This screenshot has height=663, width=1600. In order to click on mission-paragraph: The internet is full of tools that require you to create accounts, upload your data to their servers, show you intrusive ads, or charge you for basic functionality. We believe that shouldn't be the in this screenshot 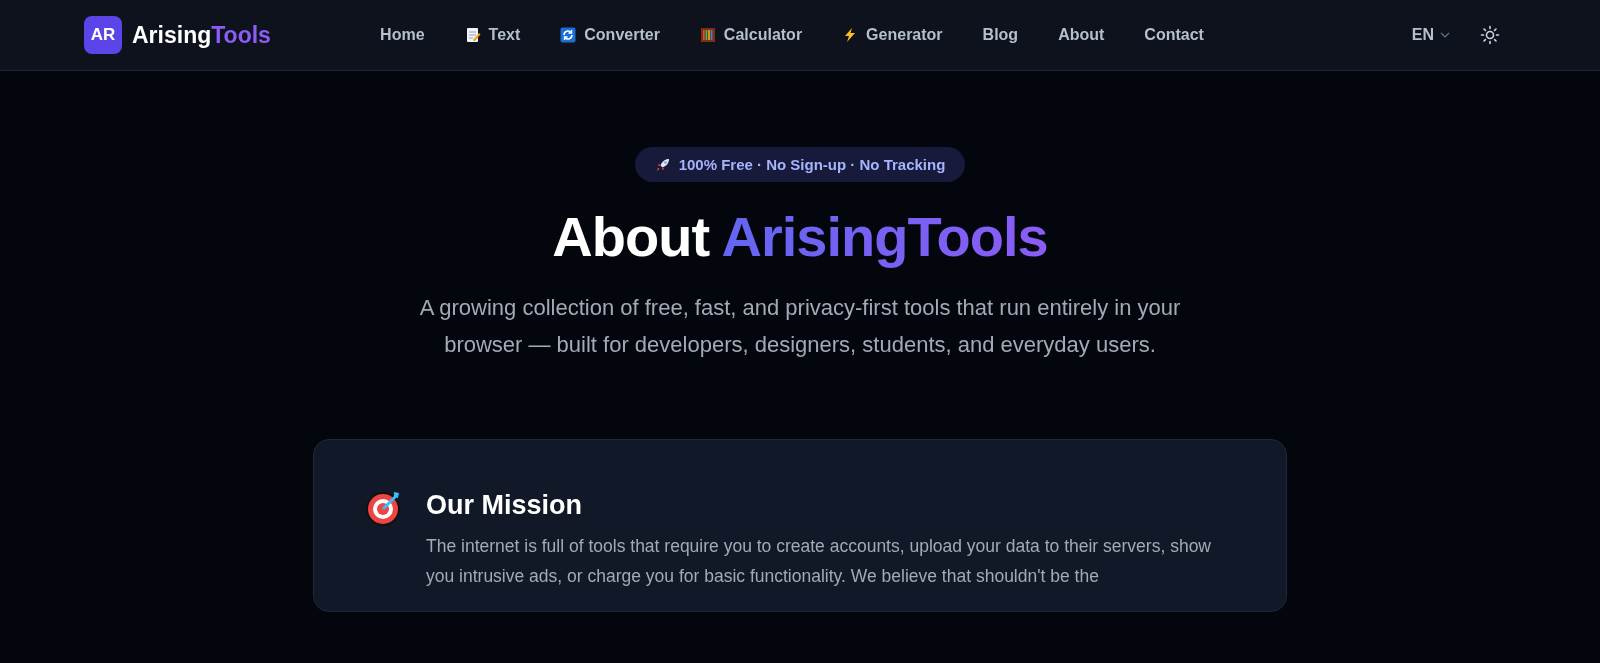, I will do `click(819, 561)`.